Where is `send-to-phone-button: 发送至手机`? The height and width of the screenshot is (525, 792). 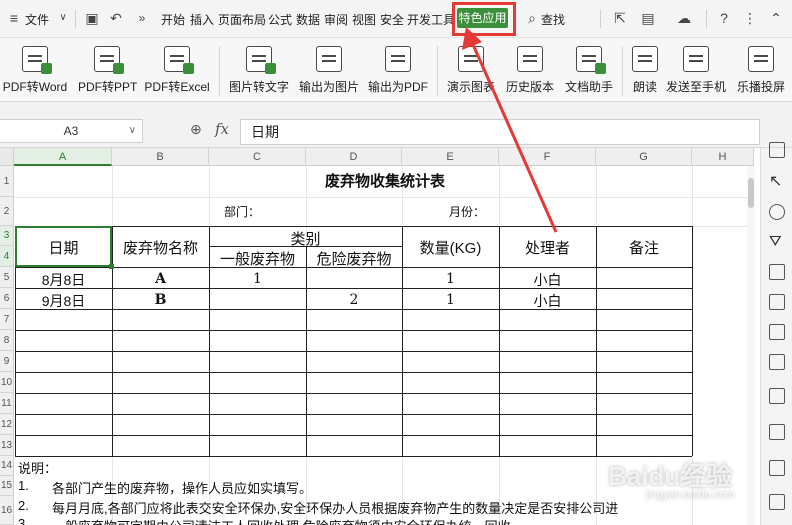 send-to-phone-button: 发送至手机 is located at coordinates (696, 72).